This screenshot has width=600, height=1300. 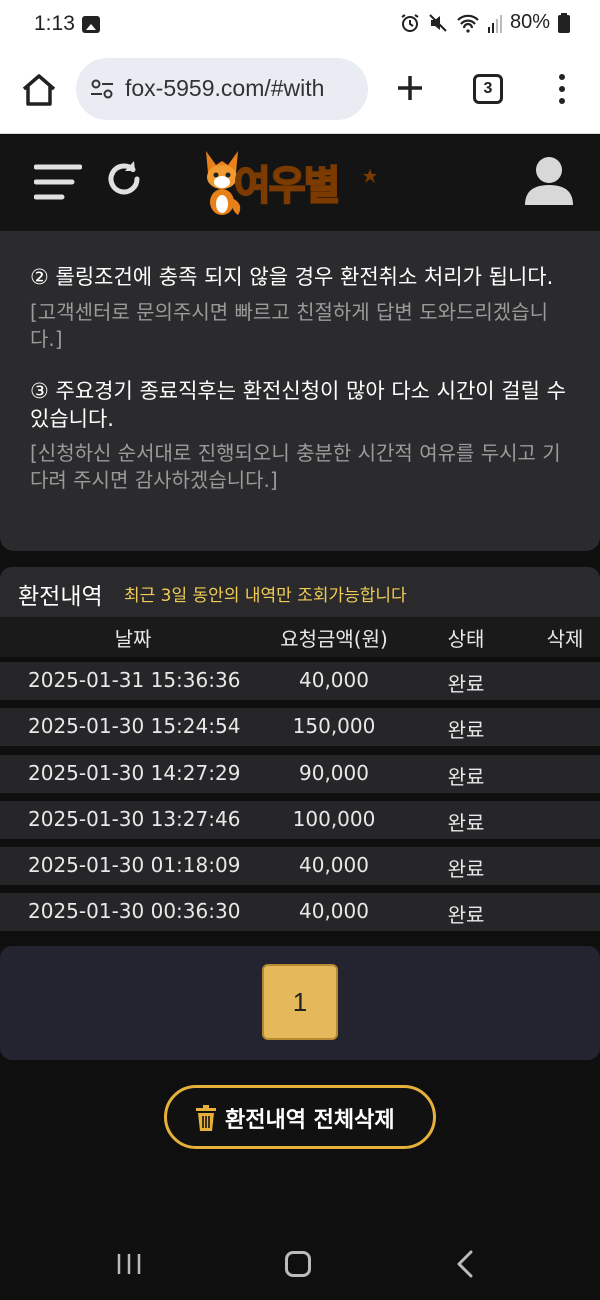 What do you see at coordinates (370, 176) in the screenshot?
I see `star-icon` at bounding box center [370, 176].